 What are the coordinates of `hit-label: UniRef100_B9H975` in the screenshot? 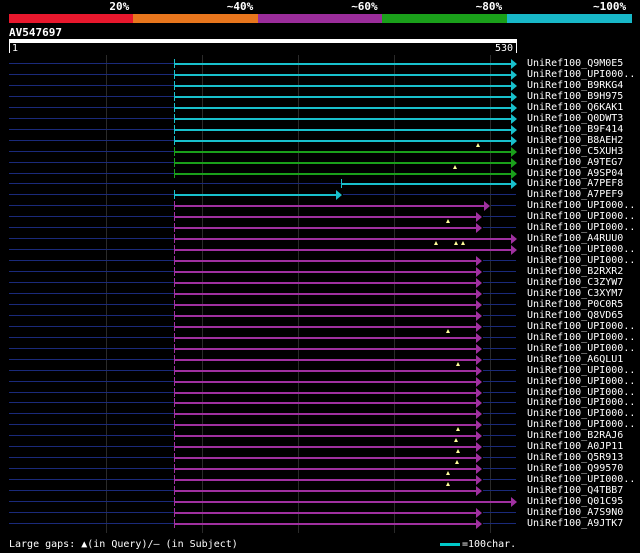 It's located at (575, 96).